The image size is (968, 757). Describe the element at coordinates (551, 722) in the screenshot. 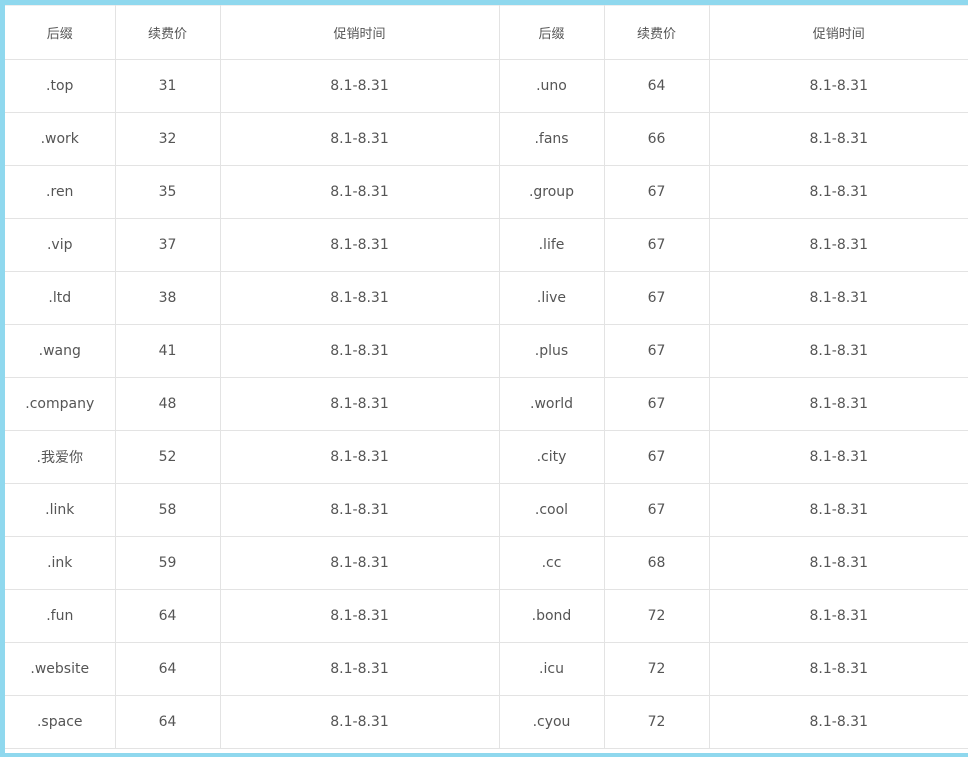

I see `cell-suffix-right: .cyou` at that location.